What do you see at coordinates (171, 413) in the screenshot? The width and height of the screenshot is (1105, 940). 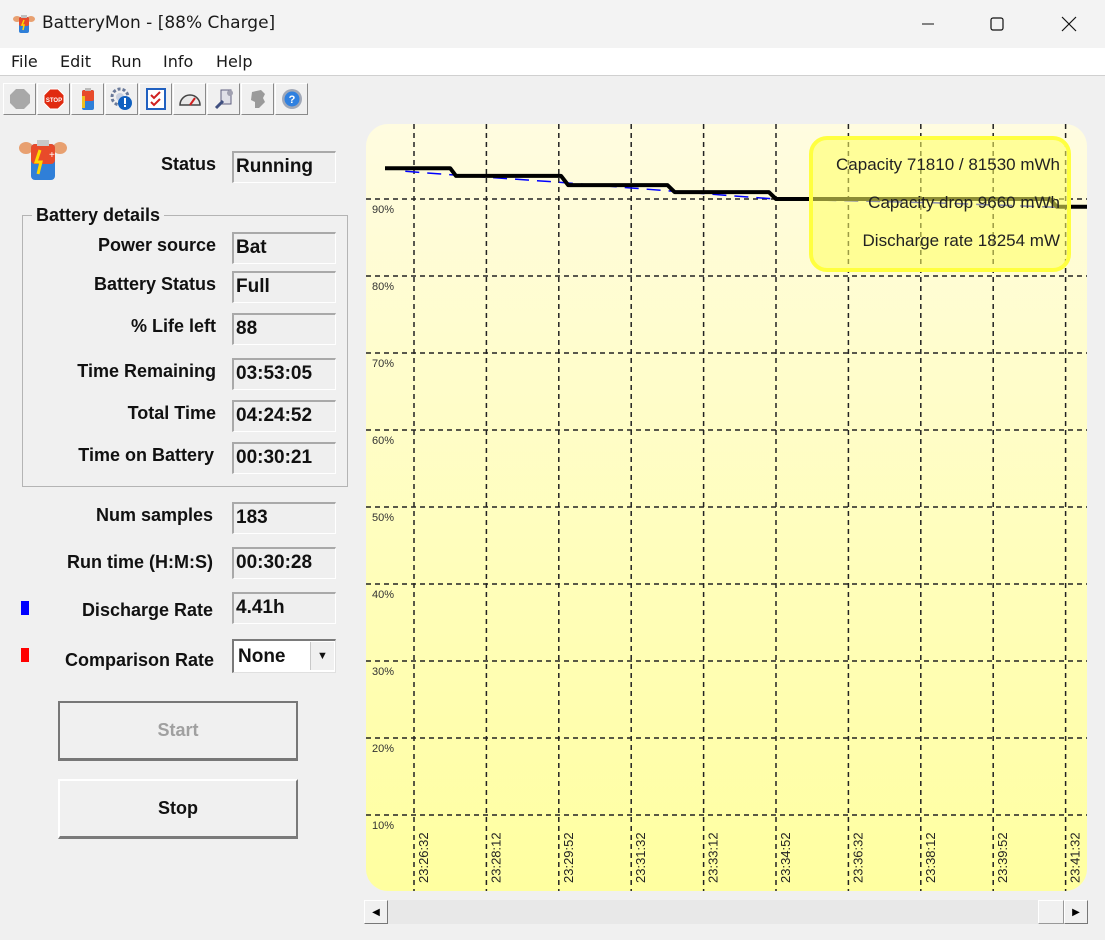 I see `total-time-label: Total Time` at bounding box center [171, 413].